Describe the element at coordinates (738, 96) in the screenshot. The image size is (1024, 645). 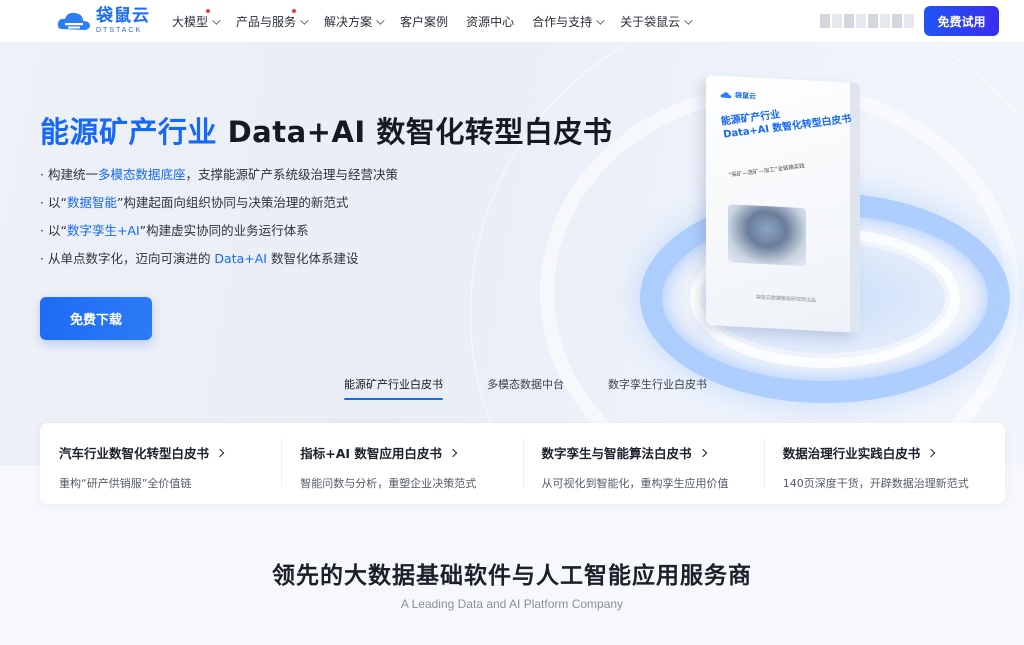
I see `book-logo: 袋鼠云` at that location.